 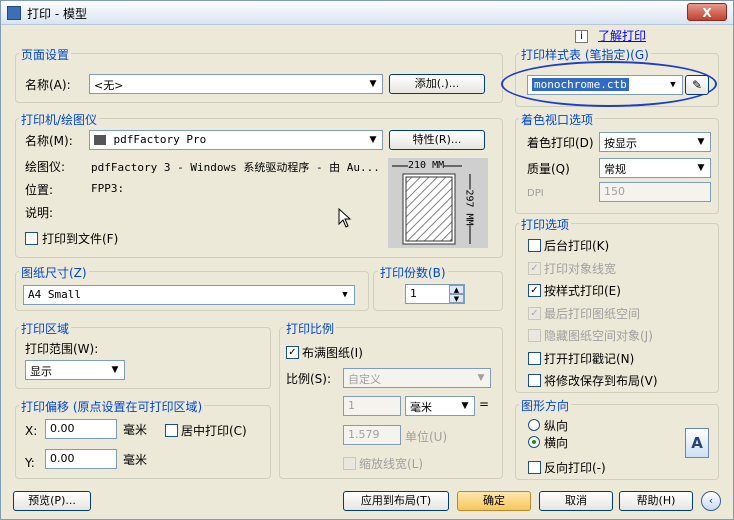 I want to click on paper-height-label: 297 MM, so click(x=469, y=207).